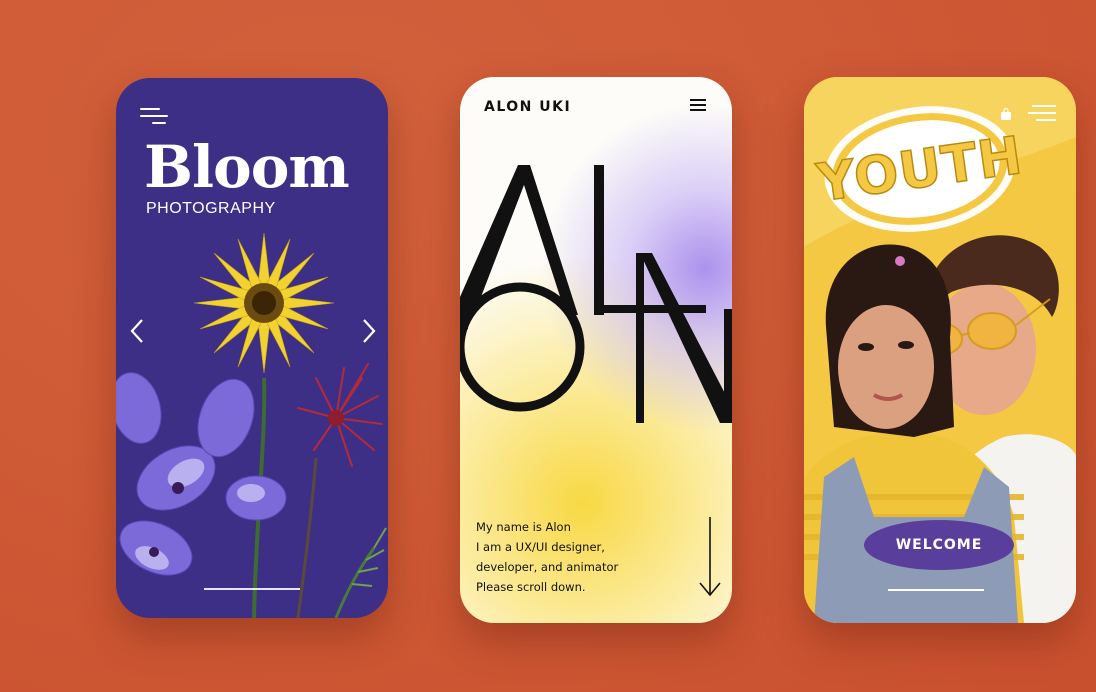 This screenshot has width=1096, height=692. What do you see at coordinates (369, 331) in the screenshot?
I see `chevron-right-icon` at bounding box center [369, 331].